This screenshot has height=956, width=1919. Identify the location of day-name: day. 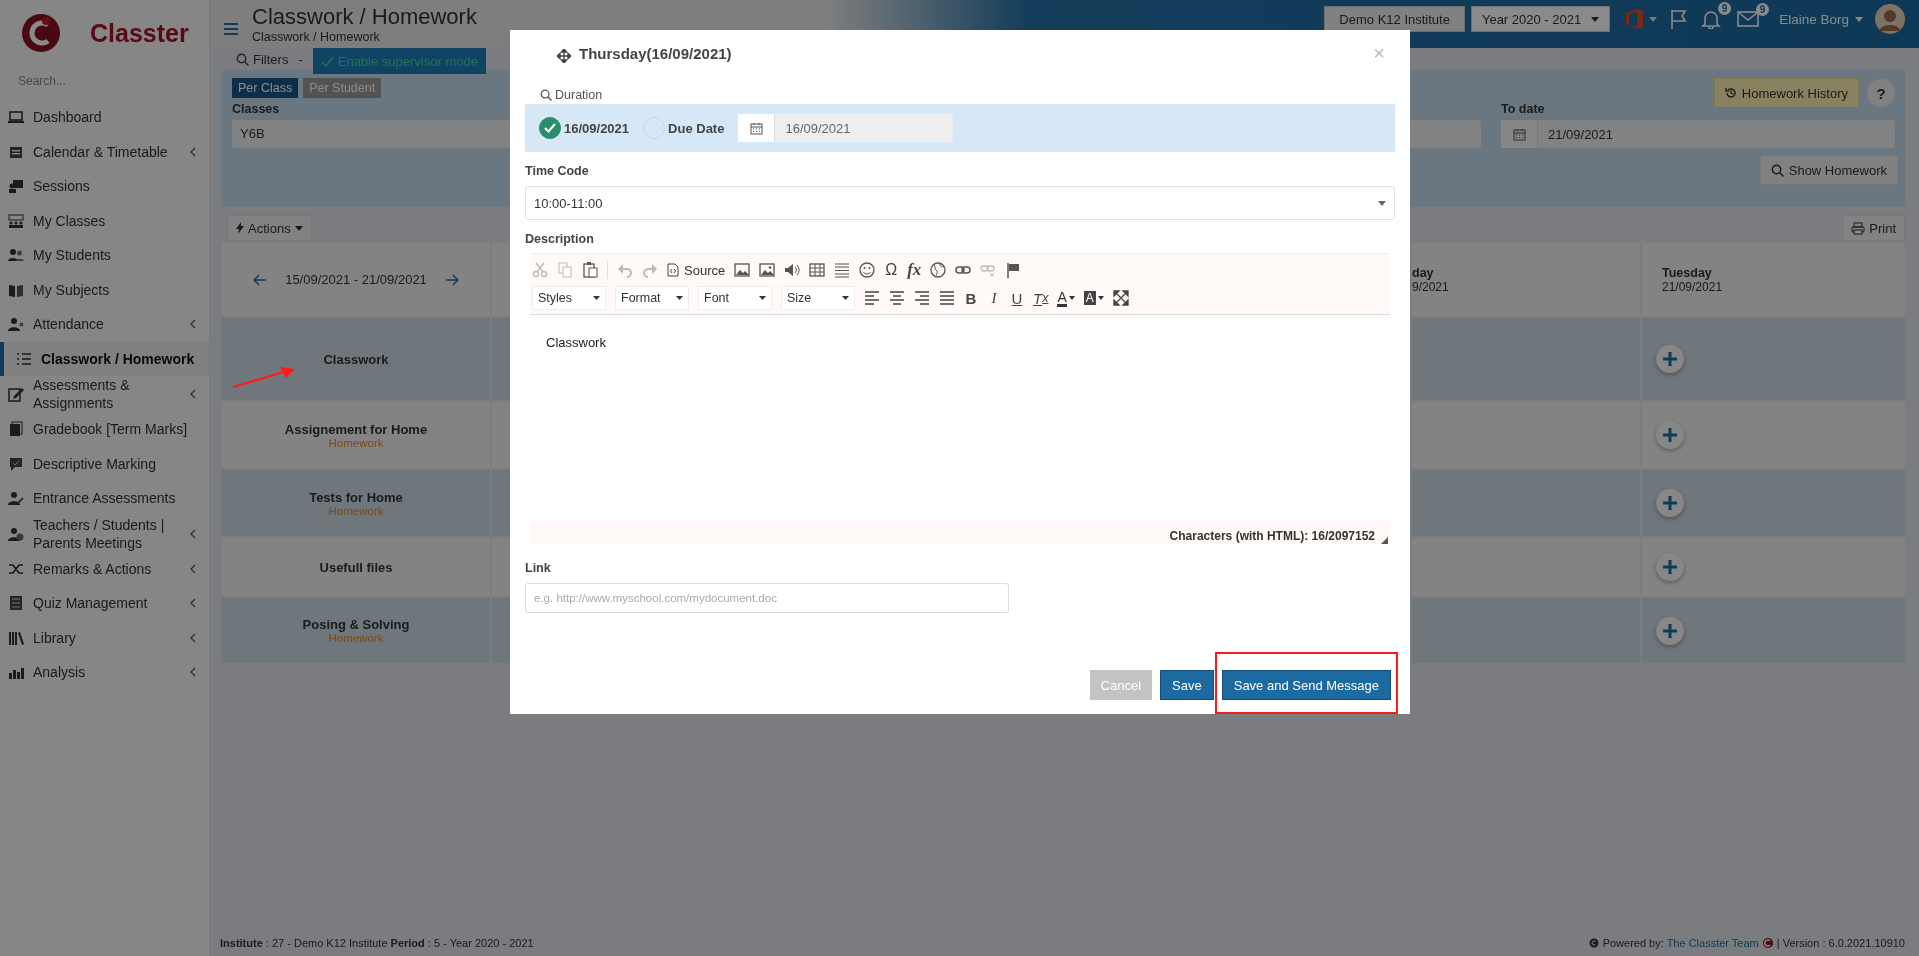
(1423, 272).